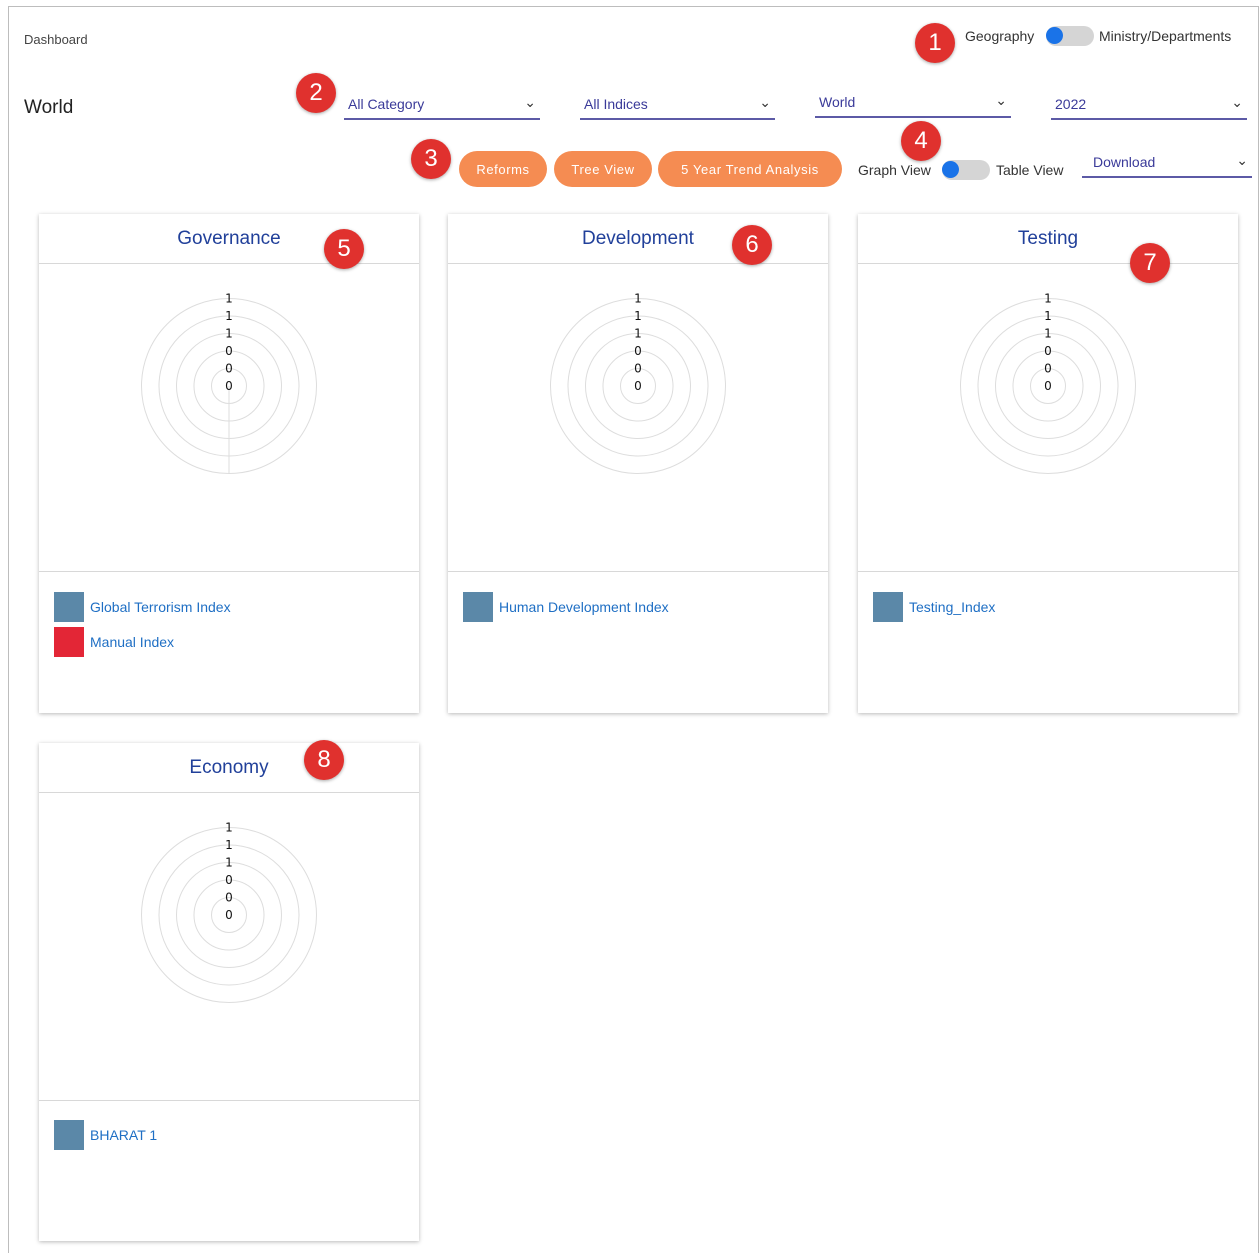 This screenshot has width=1259, height=1253. I want to click on card-title: Governance, so click(229, 238).